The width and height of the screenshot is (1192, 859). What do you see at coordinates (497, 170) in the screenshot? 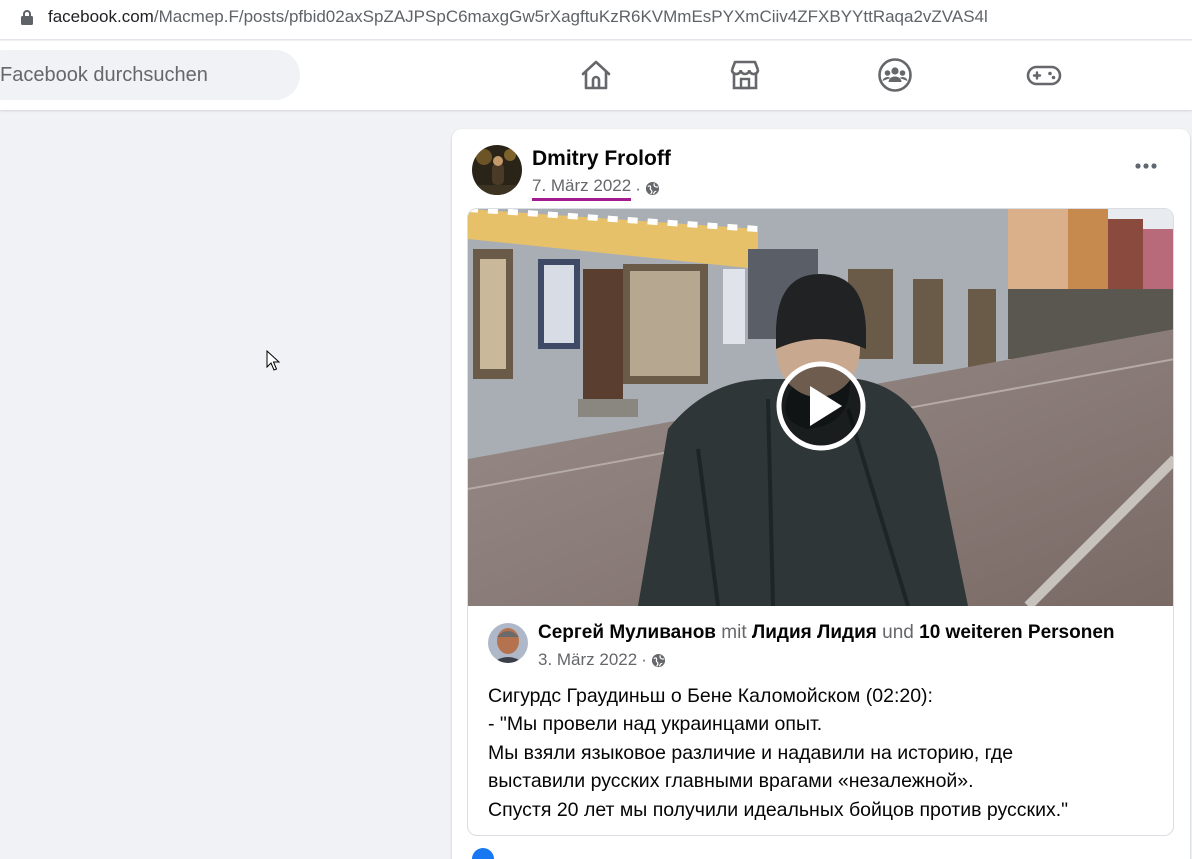
I see `author-avatar` at bounding box center [497, 170].